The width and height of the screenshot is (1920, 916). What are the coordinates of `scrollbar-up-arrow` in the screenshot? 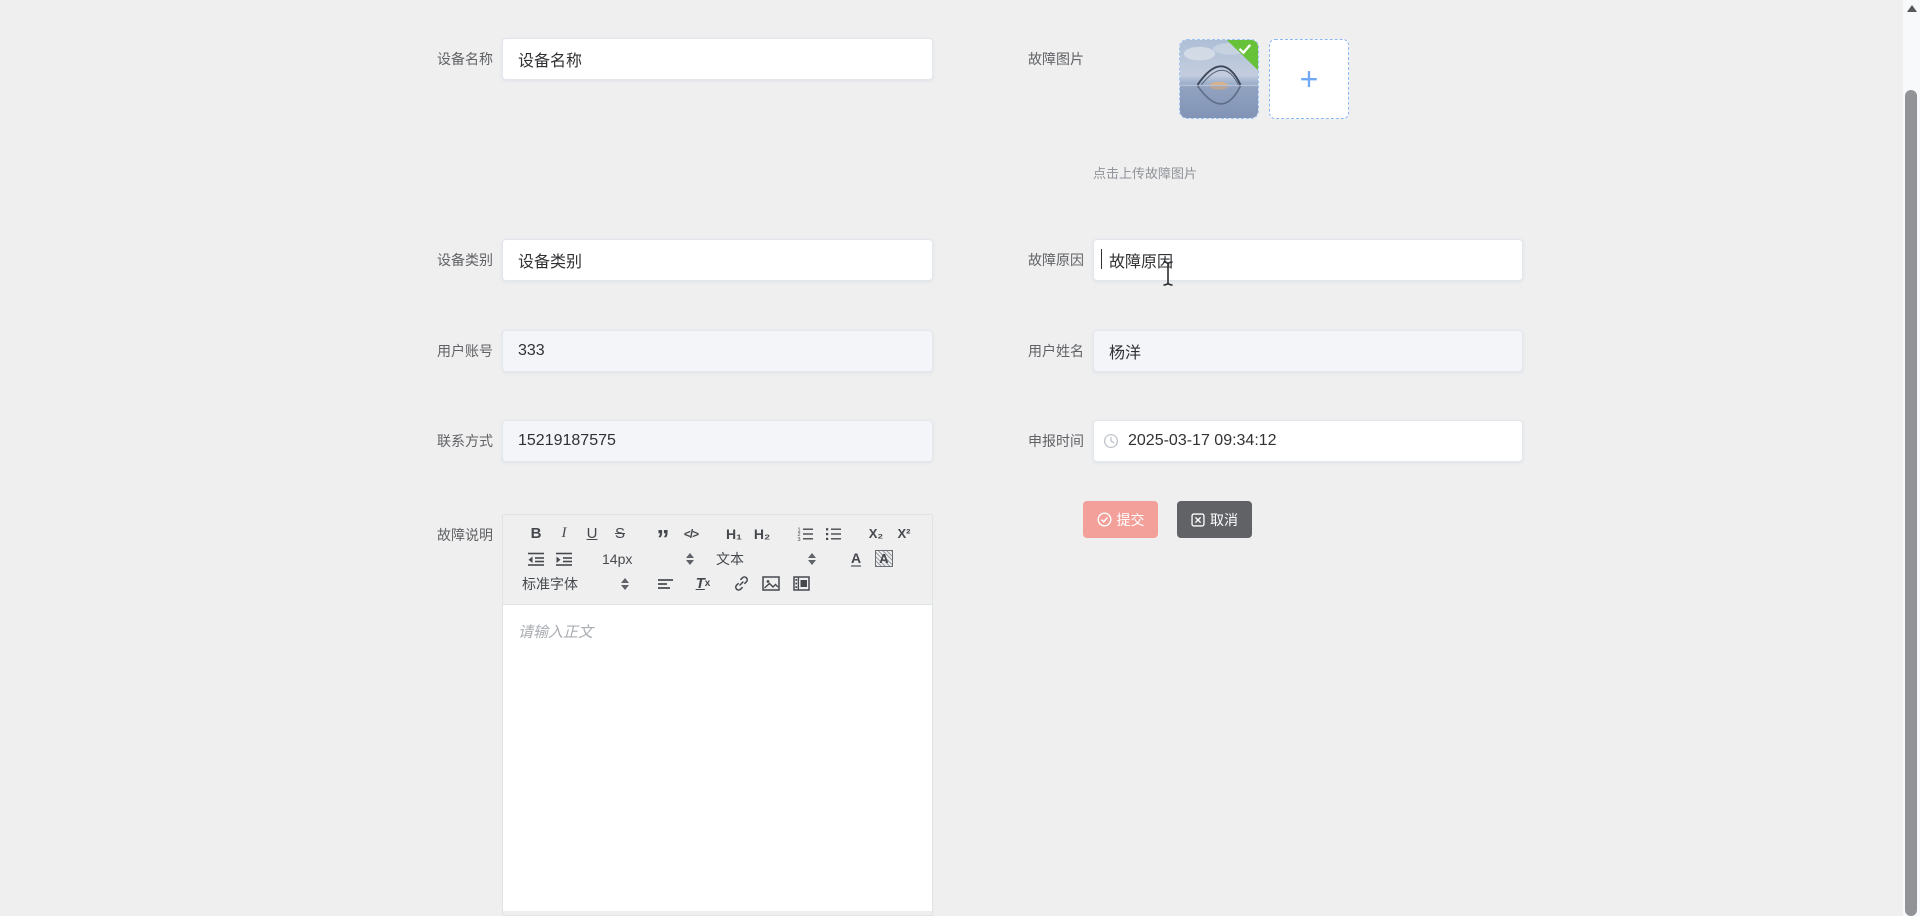 It's located at (1911, 8).